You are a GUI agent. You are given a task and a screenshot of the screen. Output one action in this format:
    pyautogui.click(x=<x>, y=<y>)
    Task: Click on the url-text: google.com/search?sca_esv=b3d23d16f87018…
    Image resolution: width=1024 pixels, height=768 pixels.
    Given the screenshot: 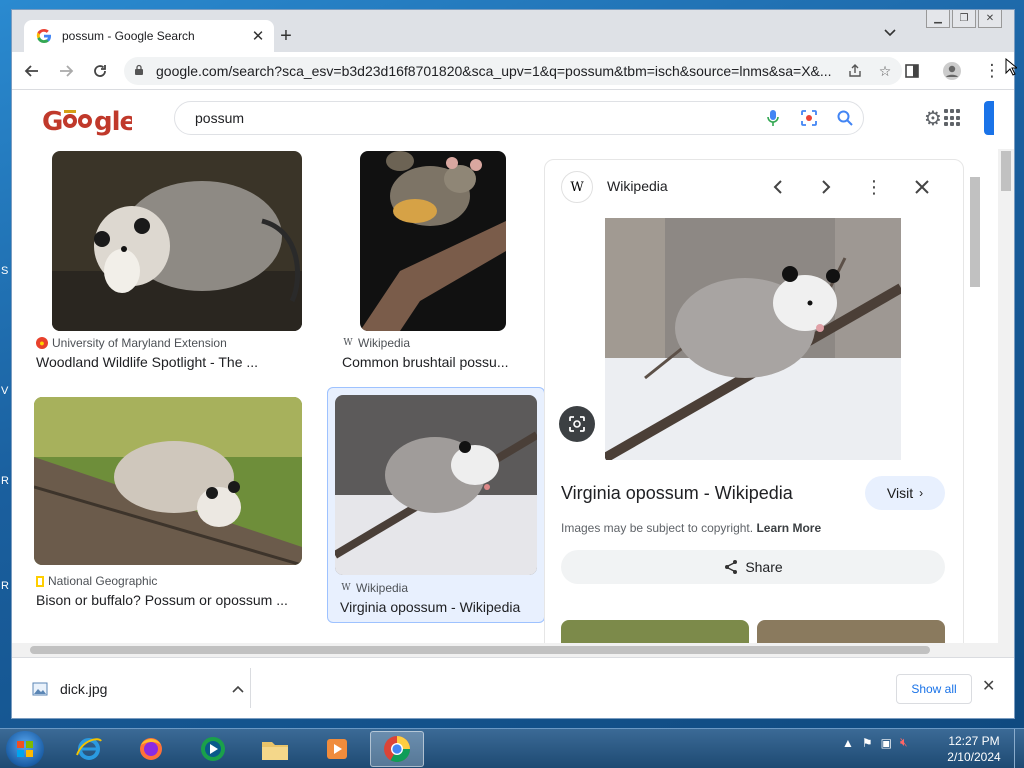 What is the action you would take?
    pyautogui.click(x=499, y=71)
    